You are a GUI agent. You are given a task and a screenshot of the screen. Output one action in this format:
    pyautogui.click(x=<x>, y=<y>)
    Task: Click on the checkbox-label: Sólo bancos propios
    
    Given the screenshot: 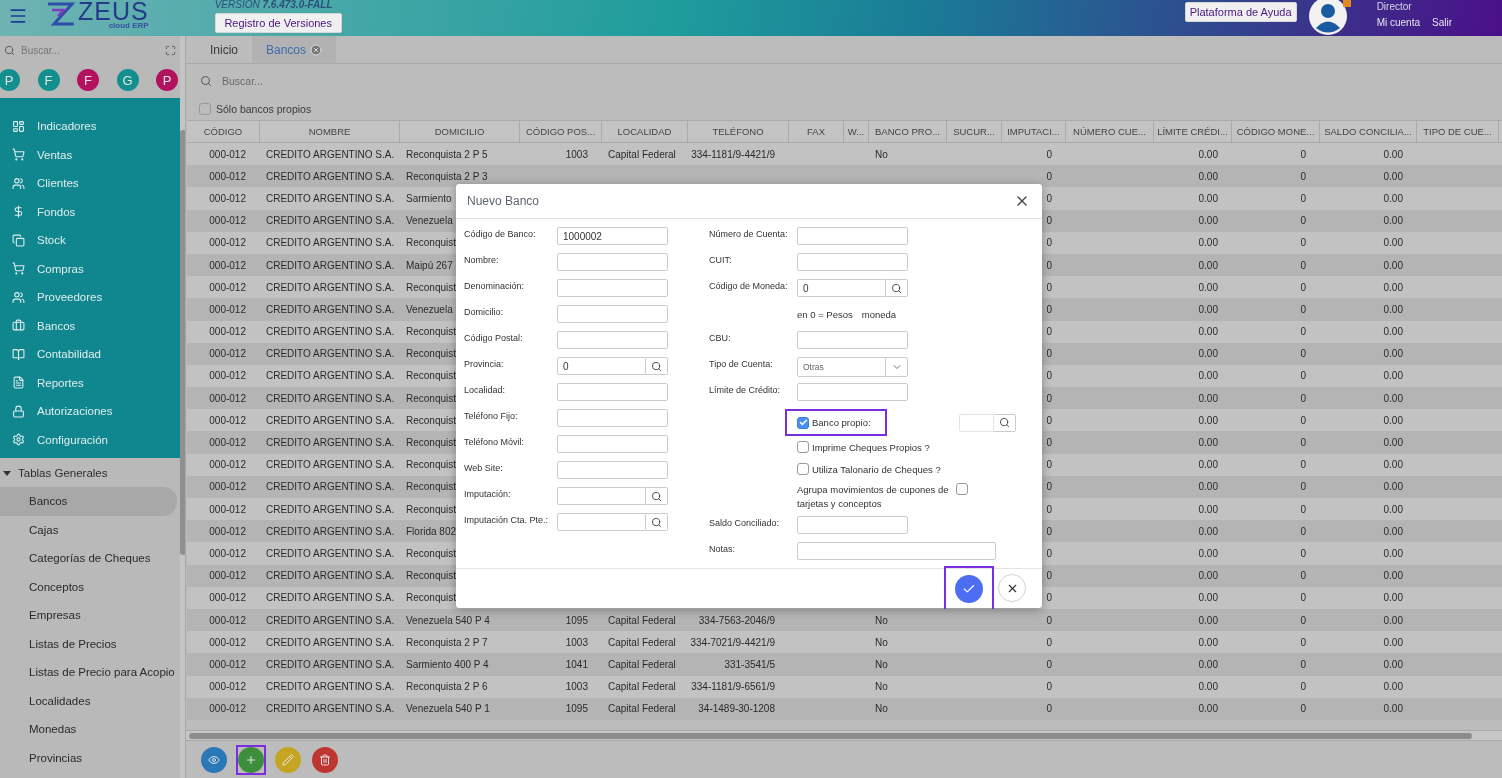 What is the action you would take?
    pyautogui.click(x=264, y=109)
    